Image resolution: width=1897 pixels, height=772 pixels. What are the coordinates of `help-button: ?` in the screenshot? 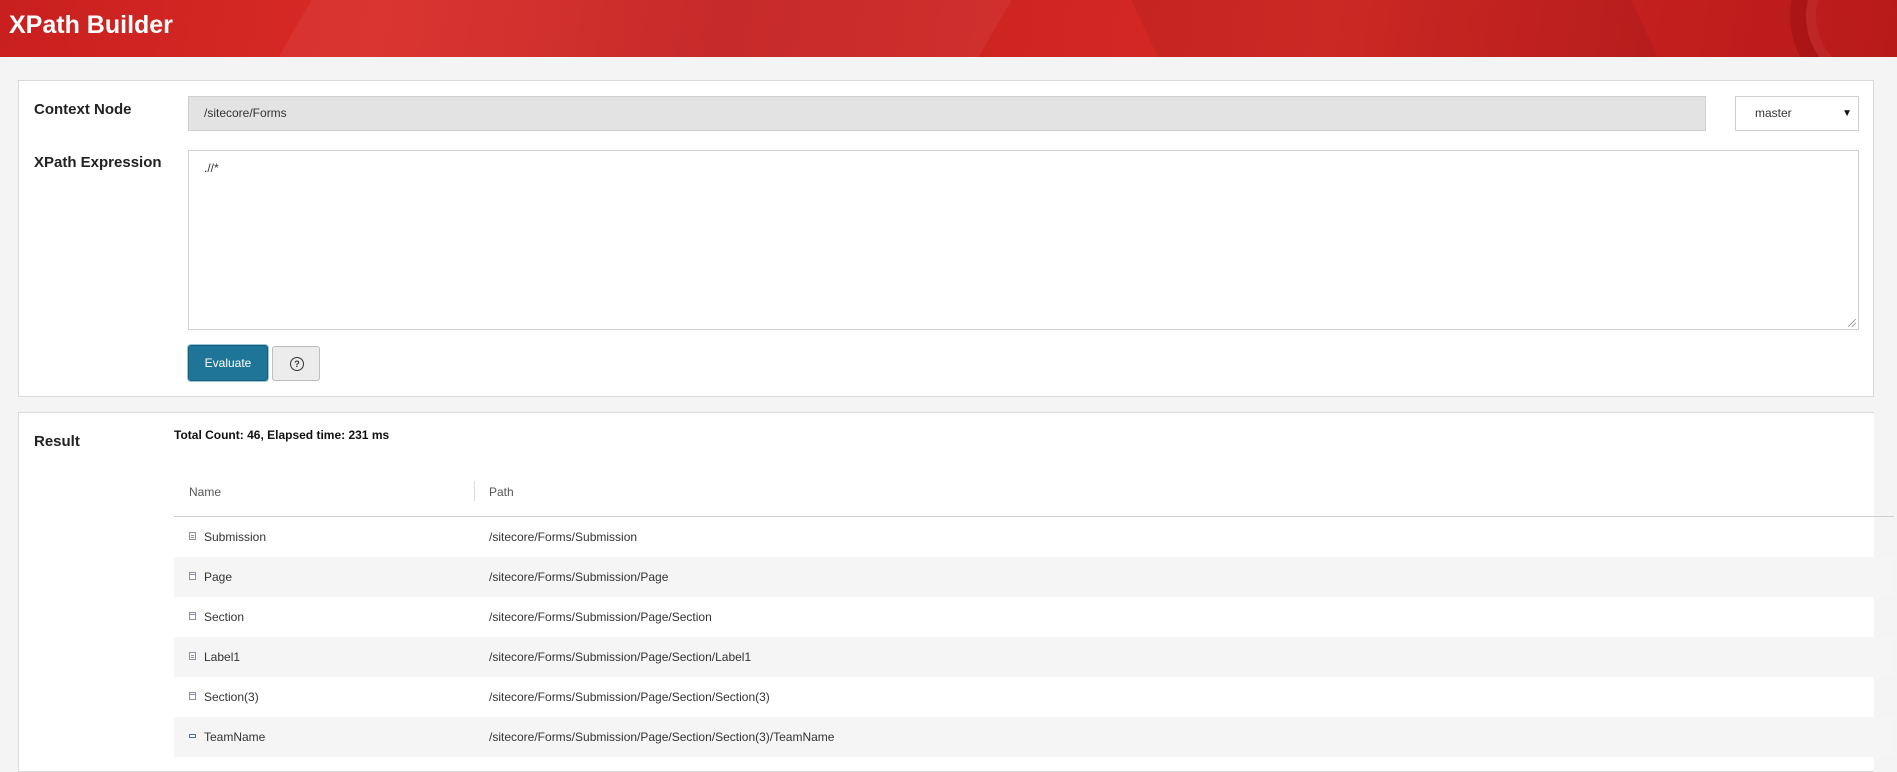 It's located at (296, 363).